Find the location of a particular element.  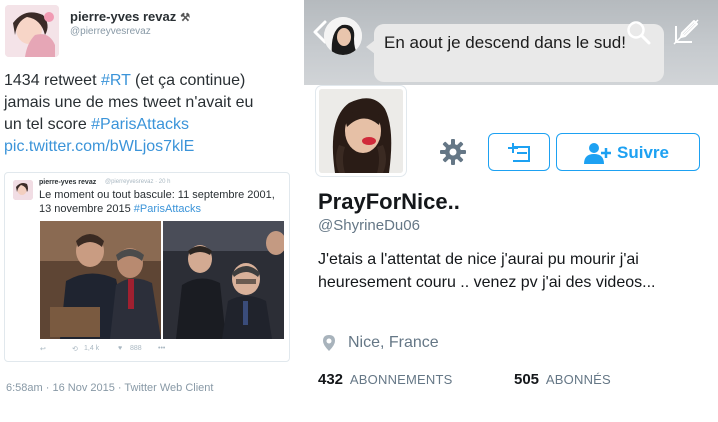

like-icon: ♥ is located at coordinates (120, 348).